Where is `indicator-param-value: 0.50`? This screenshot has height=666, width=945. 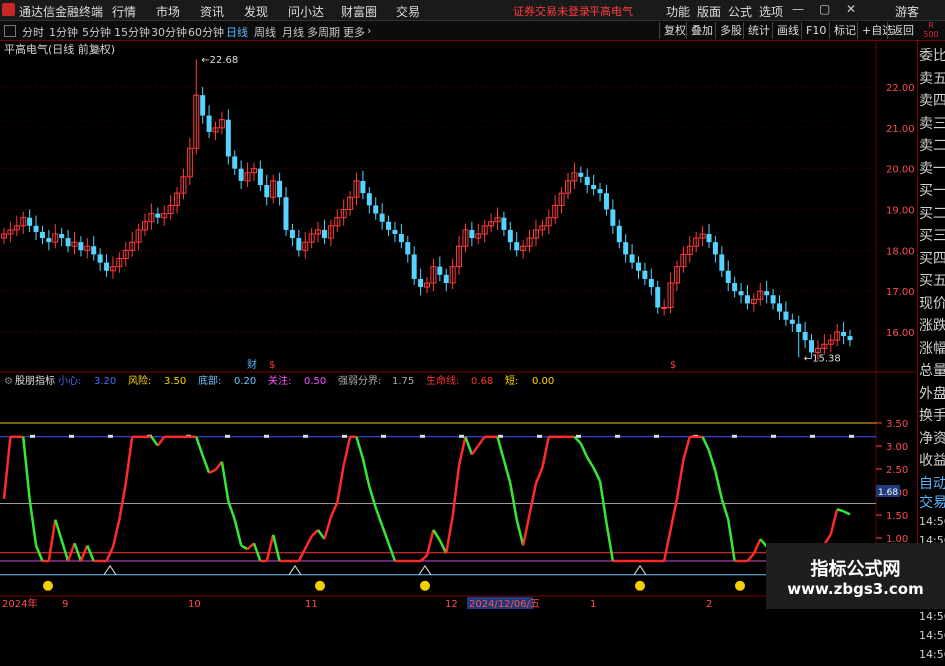 indicator-param-value: 0.50 is located at coordinates (315, 381).